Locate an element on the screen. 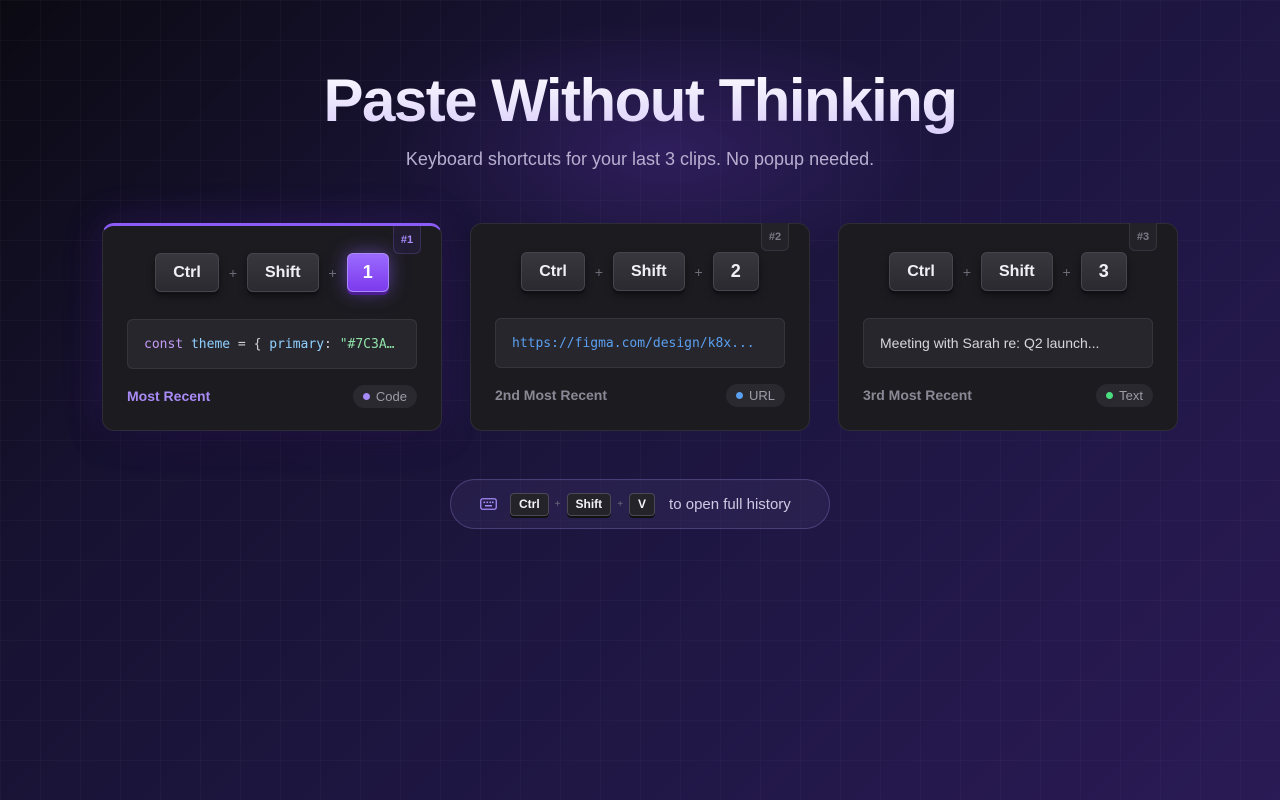 The image size is (1280, 800). clip-rank-2: 2nd Most Recent is located at coordinates (551, 395).